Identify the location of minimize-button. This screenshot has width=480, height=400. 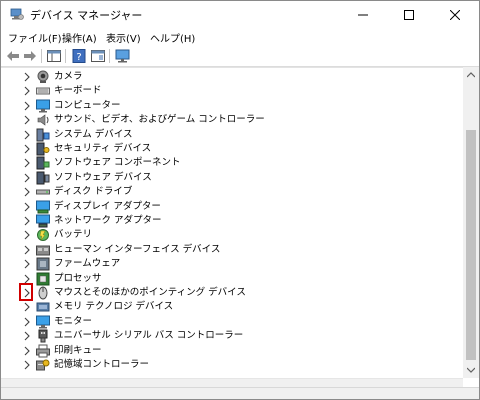
(363, 15).